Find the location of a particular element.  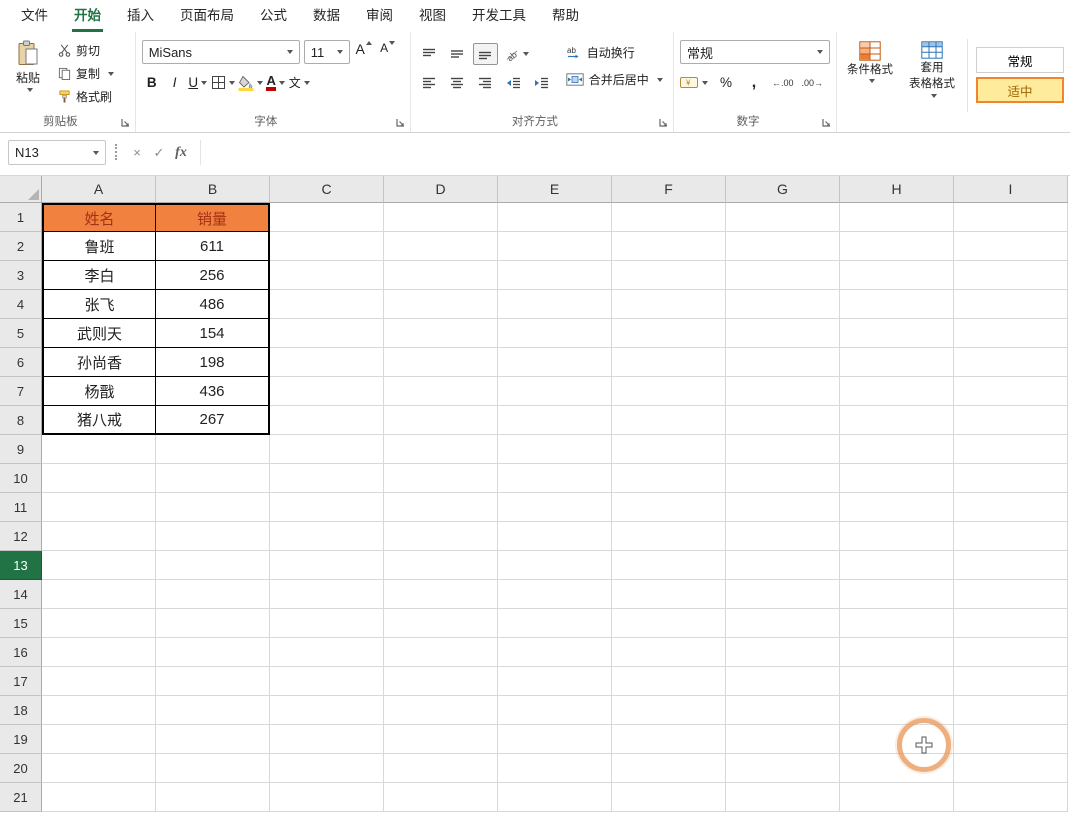

cell-I3 is located at coordinates (1011, 275).